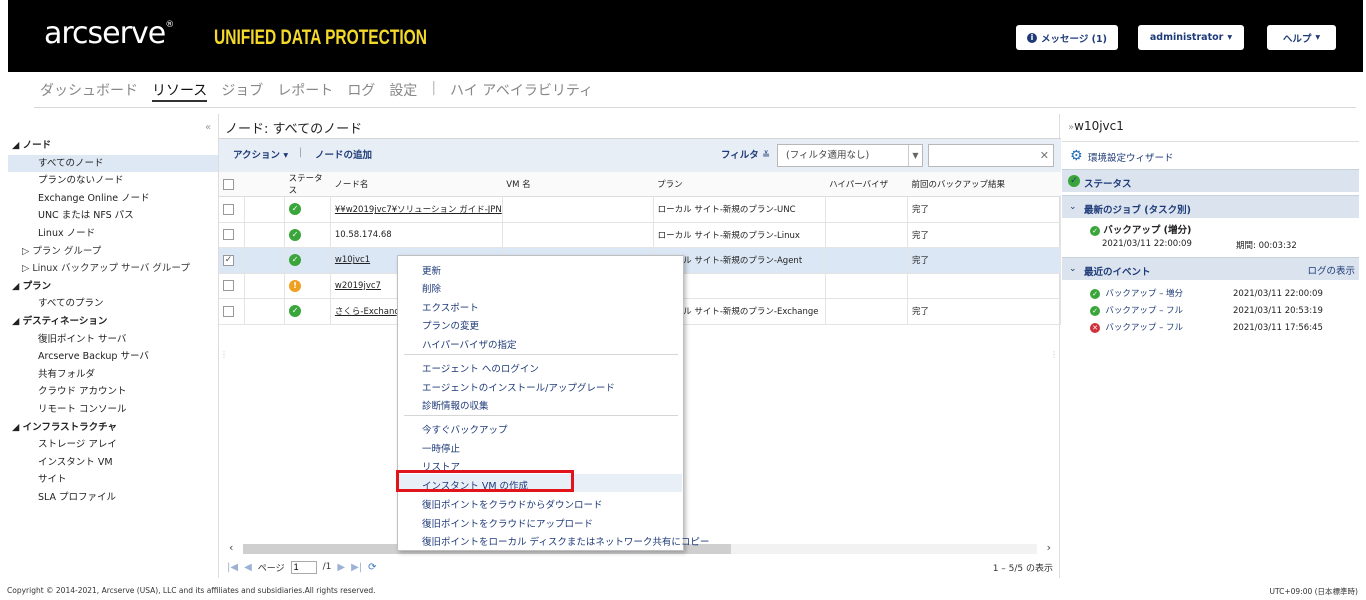 The height and width of the screenshot is (600, 1366). Describe the element at coordinates (294, 129) in the screenshot. I see `page-title: ノード: すべてのノード` at that location.